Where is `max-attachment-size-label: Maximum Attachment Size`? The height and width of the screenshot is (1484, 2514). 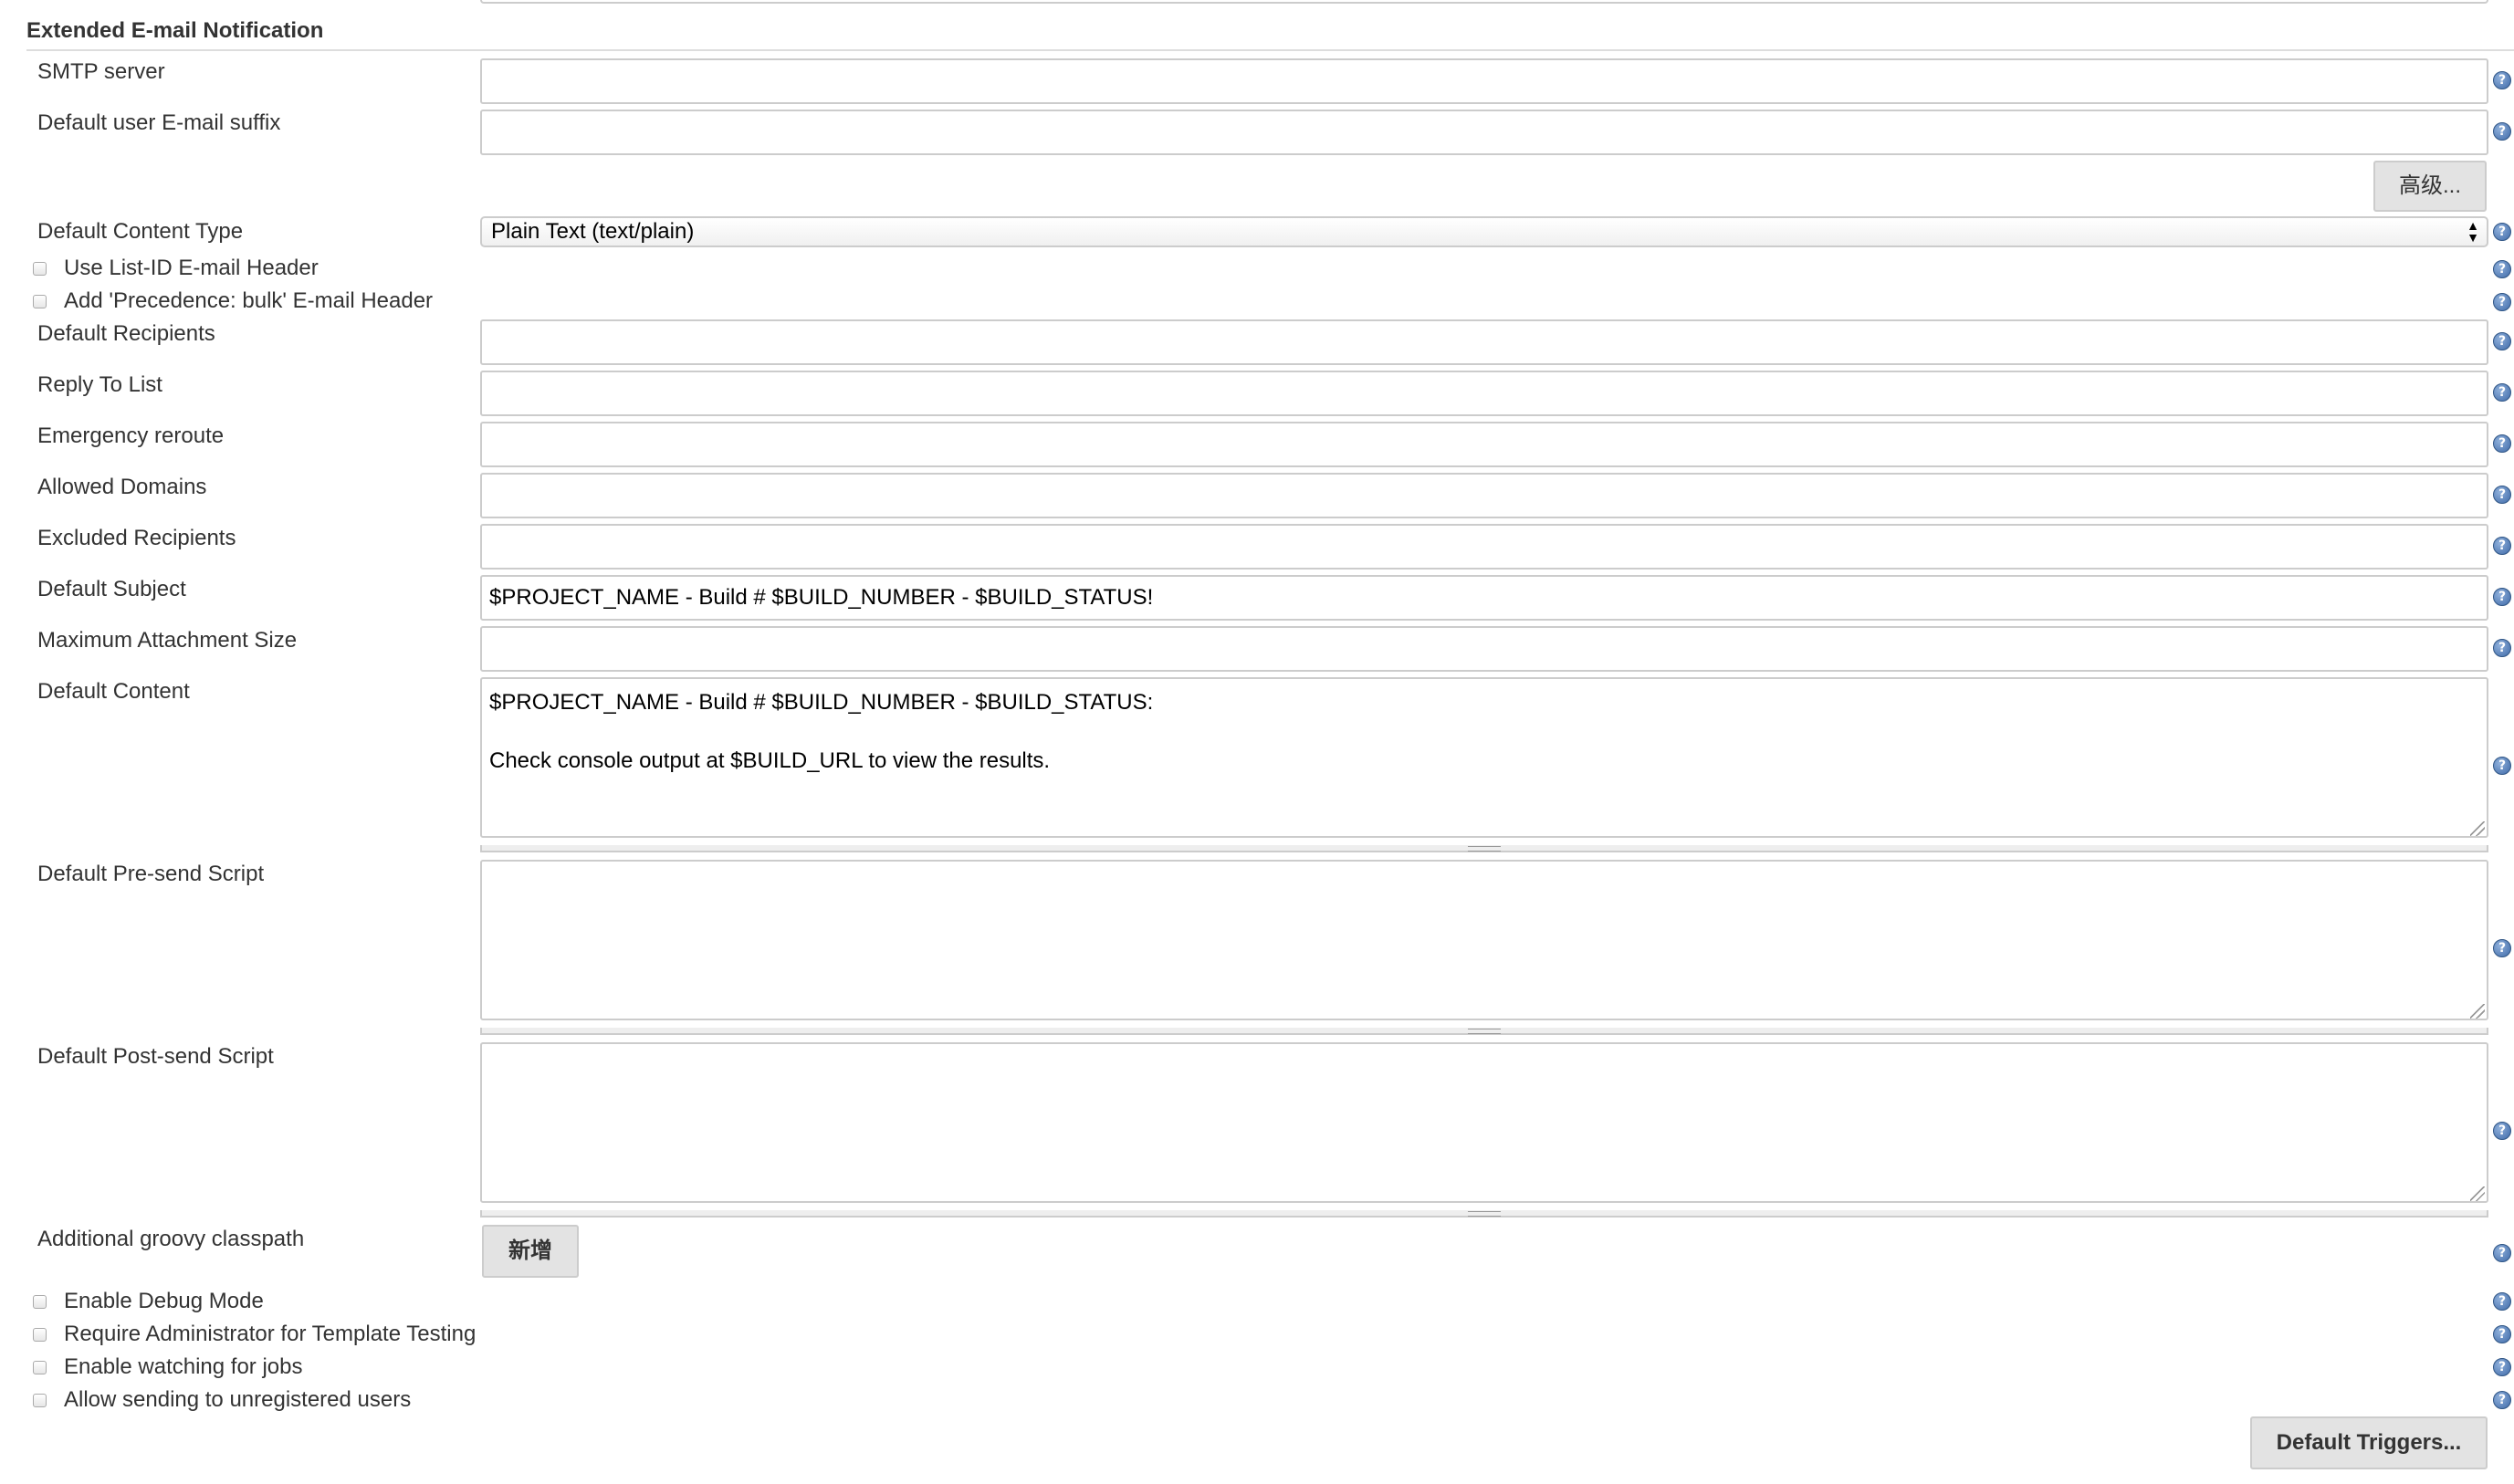
max-attachment-size-label: Maximum Attachment Size is located at coordinates (167, 640).